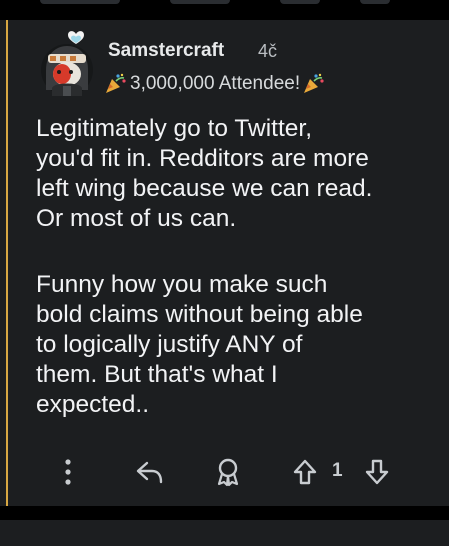 Image resolution: width=449 pixels, height=546 pixels. I want to click on downvote-icon, so click(377, 472).